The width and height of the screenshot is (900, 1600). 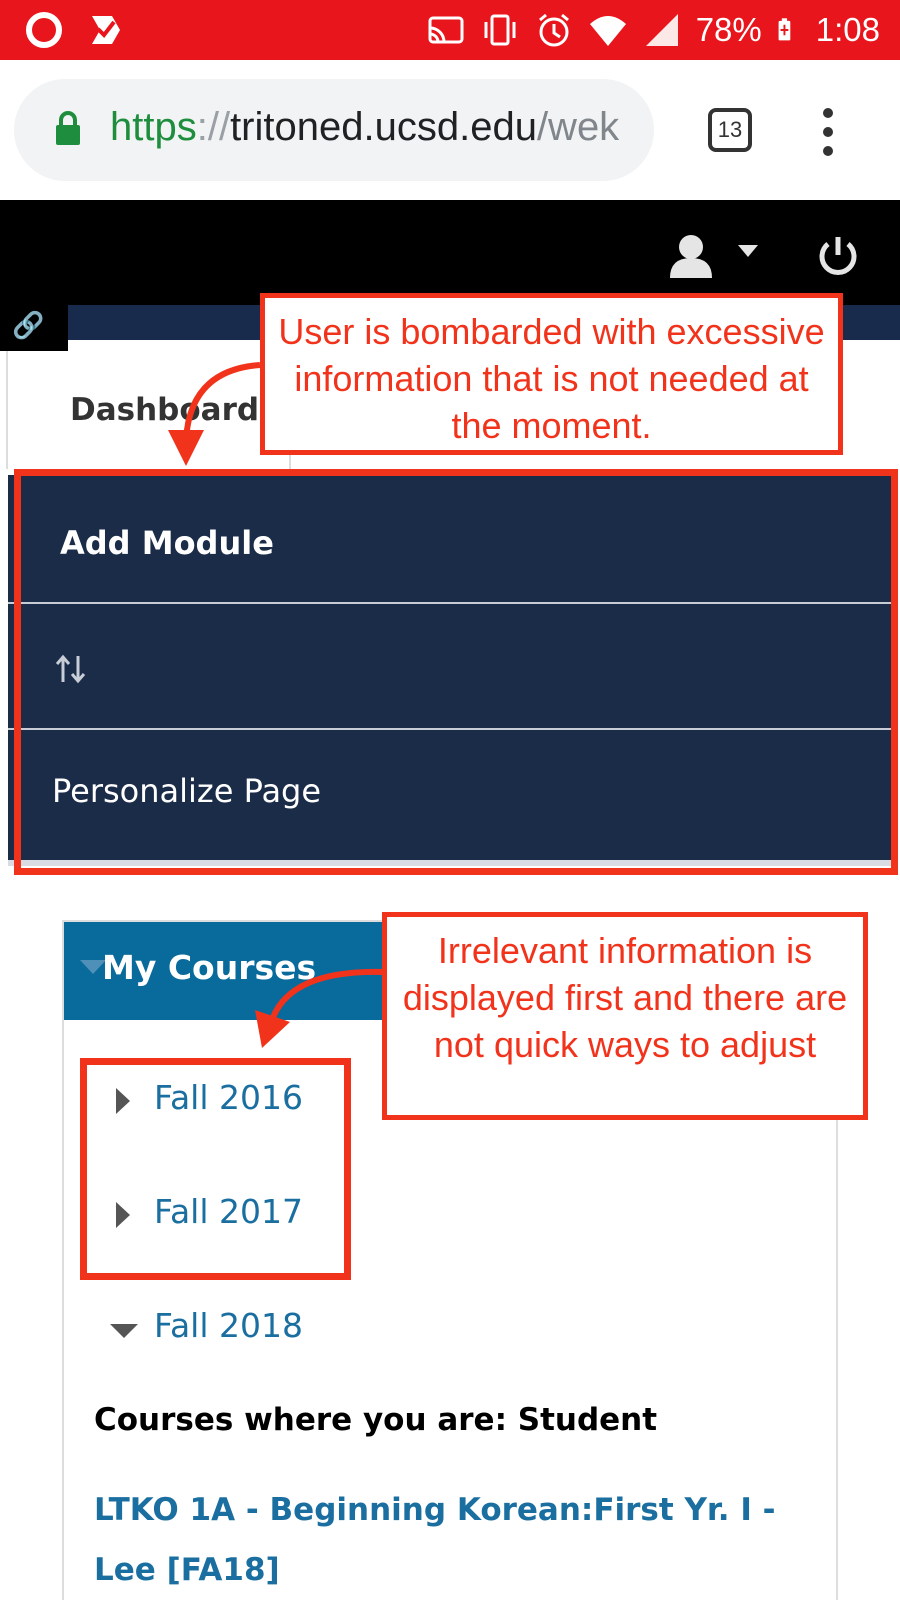 What do you see at coordinates (607, 31) in the screenshot?
I see `wifi-icon` at bounding box center [607, 31].